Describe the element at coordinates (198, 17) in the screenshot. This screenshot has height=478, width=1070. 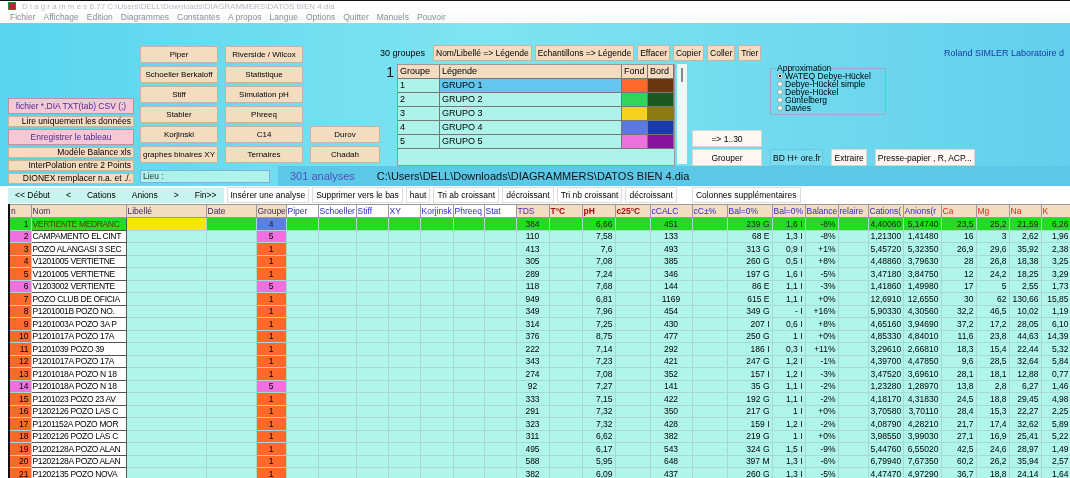
I see `menu-item: Constantes` at that location.